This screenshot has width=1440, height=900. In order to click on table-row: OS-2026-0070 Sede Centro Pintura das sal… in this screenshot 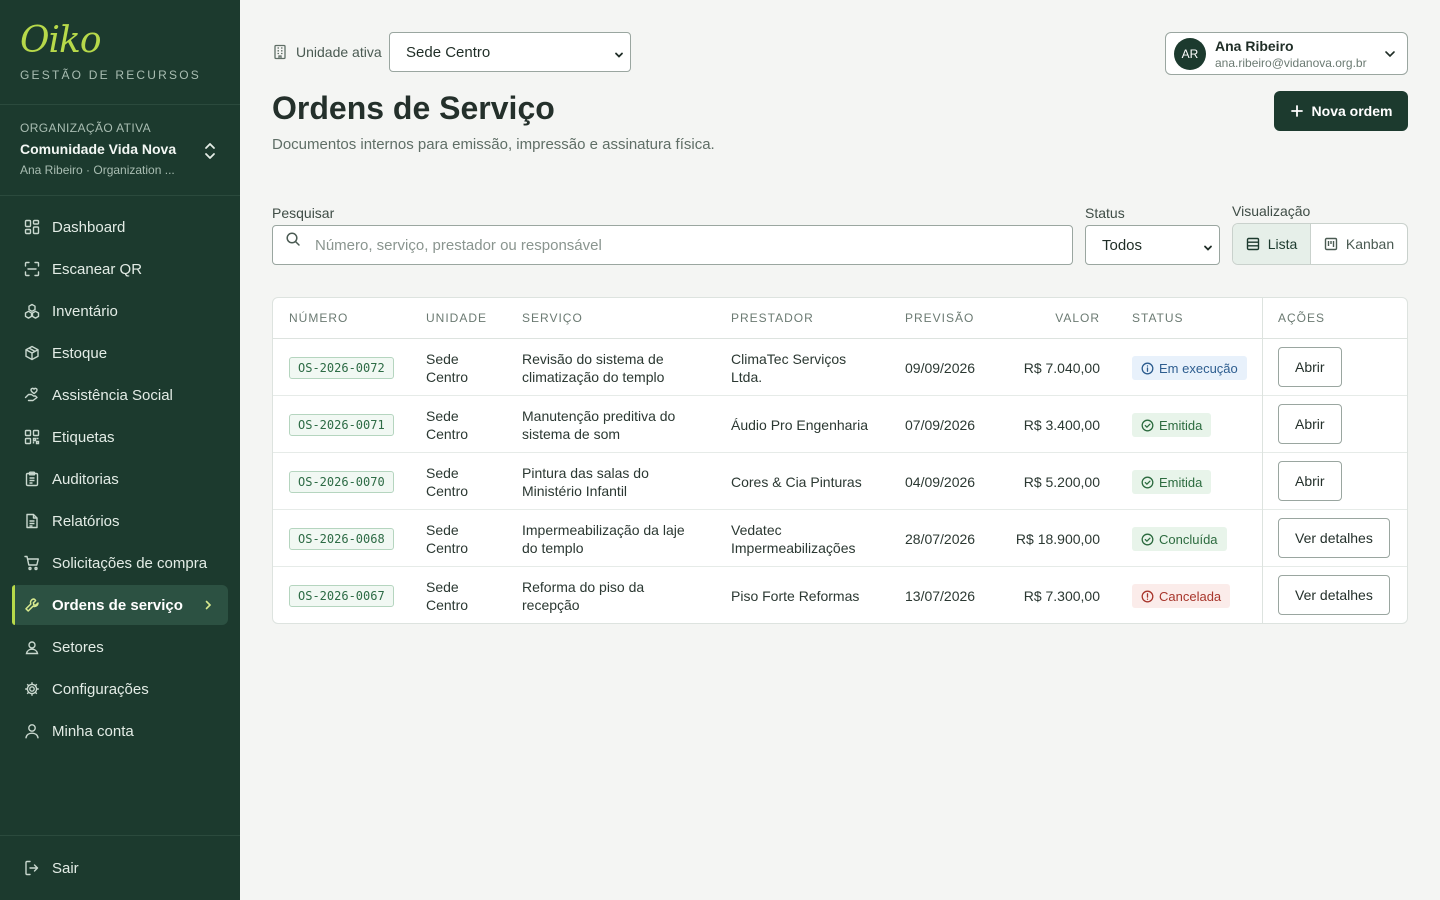, I will do `click(840, 481)`.